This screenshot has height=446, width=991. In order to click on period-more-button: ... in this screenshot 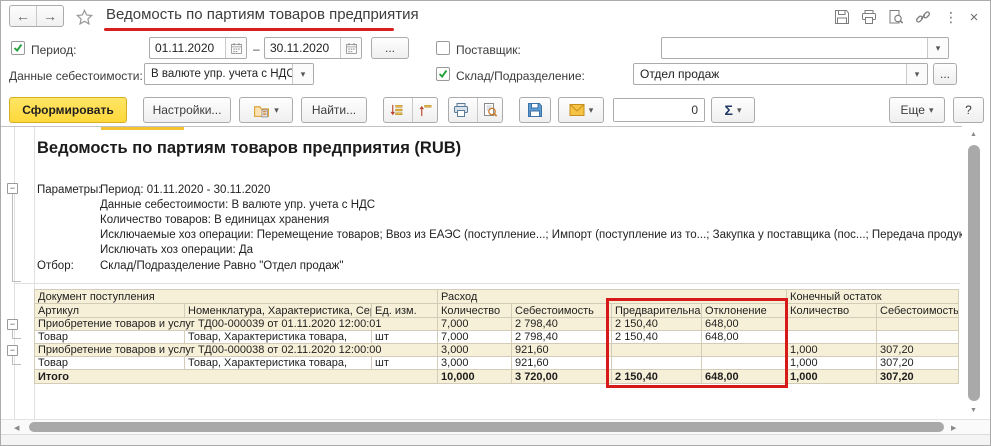, I will do `click(390, 48)`.